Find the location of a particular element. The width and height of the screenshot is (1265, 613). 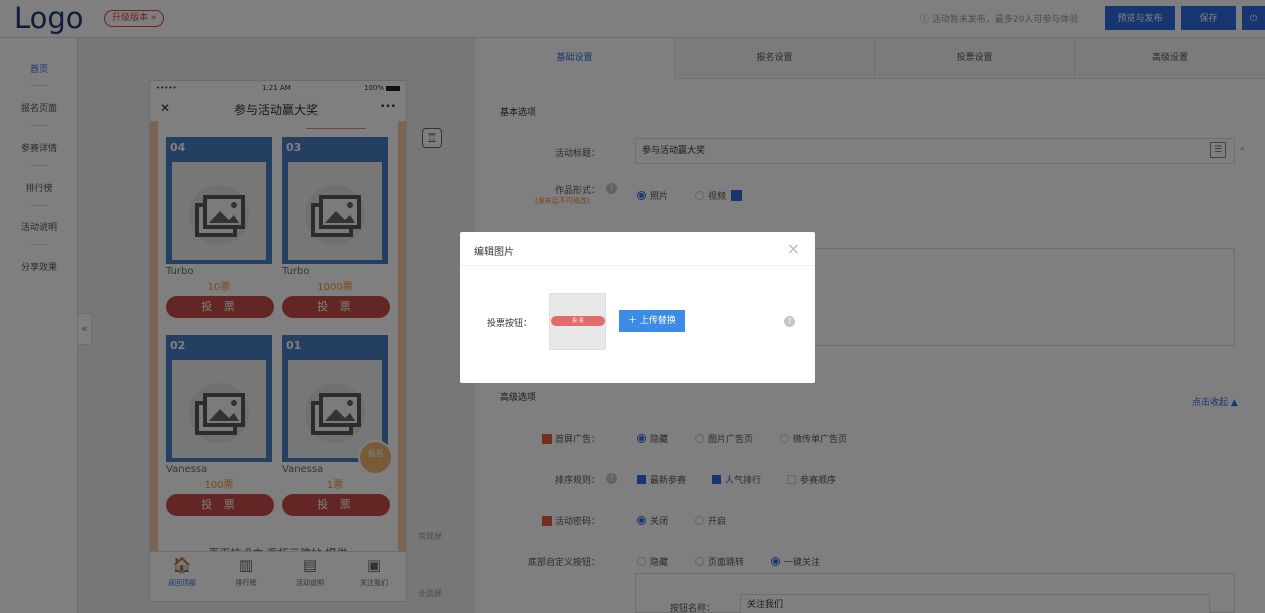

preview-vote-button: 投 票 is located at coordinates (578, 321).